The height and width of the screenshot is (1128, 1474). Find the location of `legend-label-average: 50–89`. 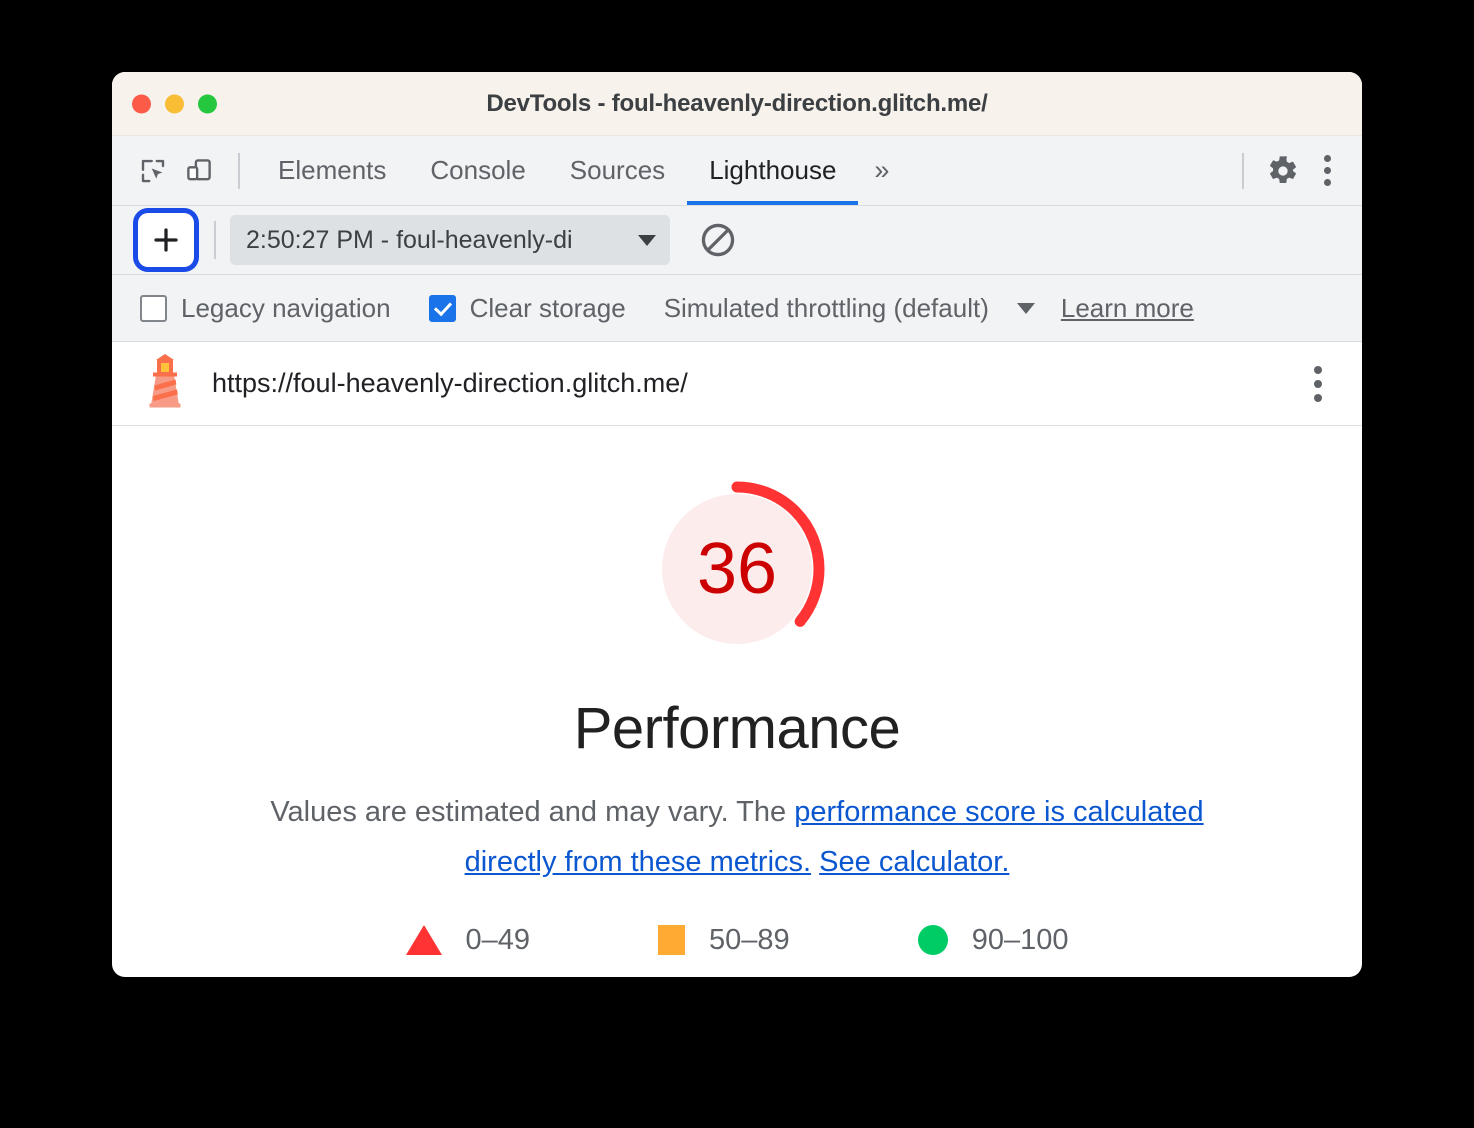

legend-label-average: 50–89 is located at coordinates (749, 939).